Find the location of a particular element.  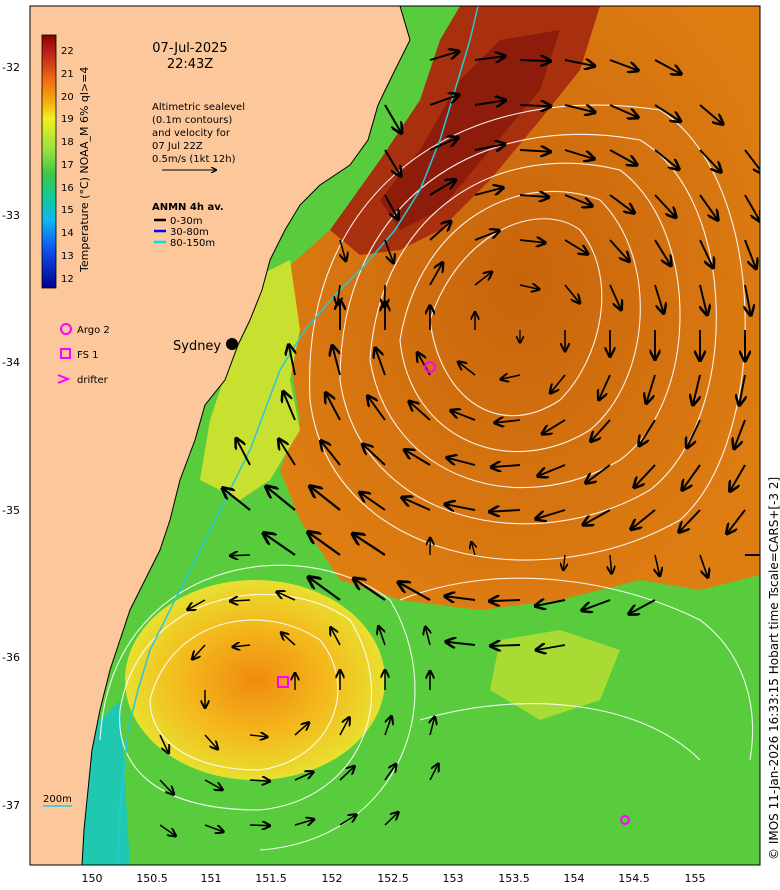

colorbar-tick: 21 is located at coordinates (67, 74).